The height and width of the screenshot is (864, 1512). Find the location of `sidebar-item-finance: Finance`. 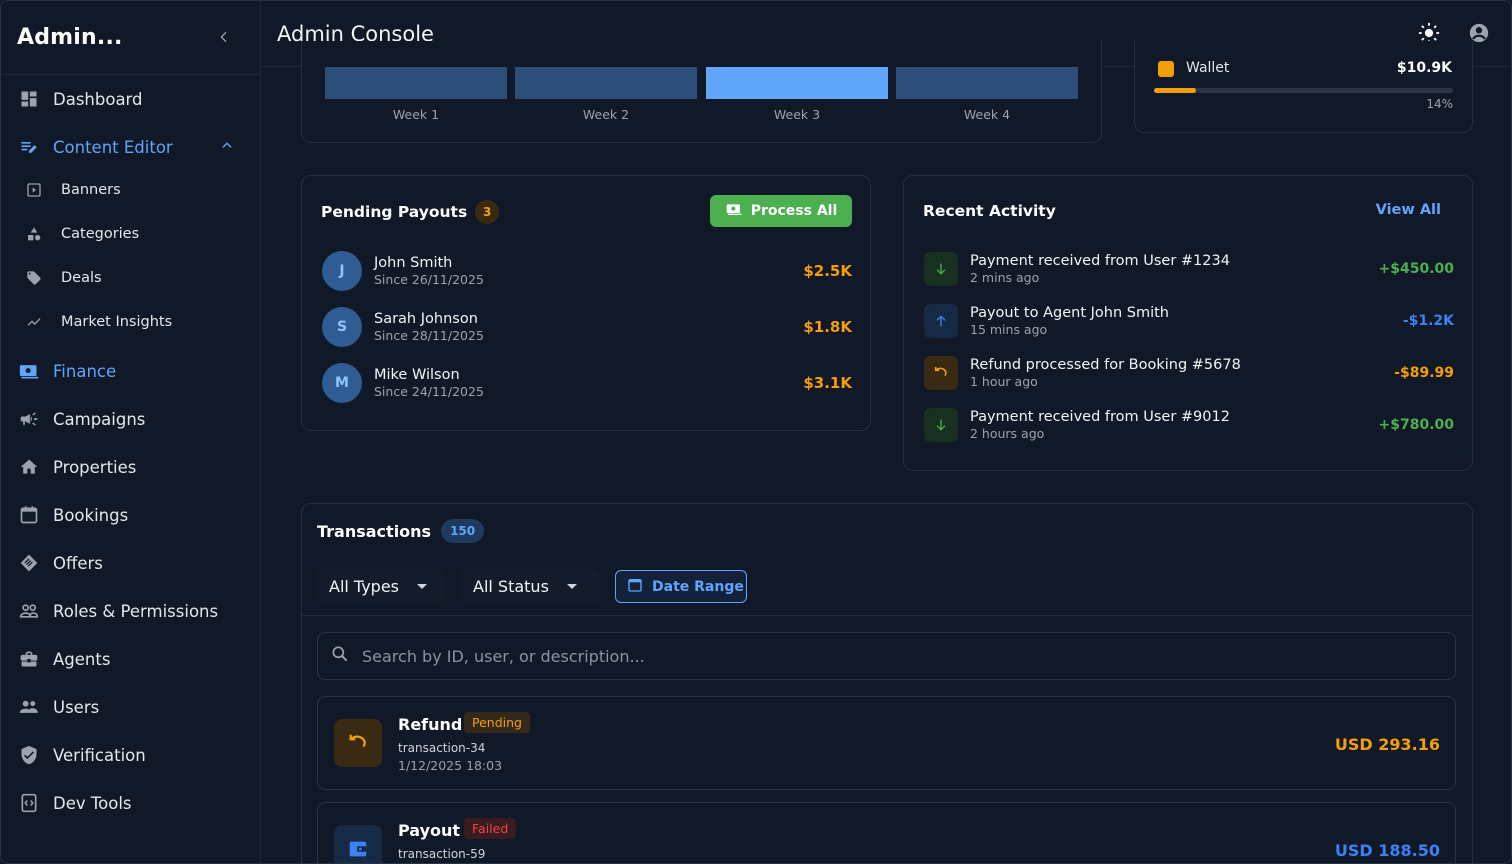

sidebar-item-finance: Finance is located at coordinates (130, 371).